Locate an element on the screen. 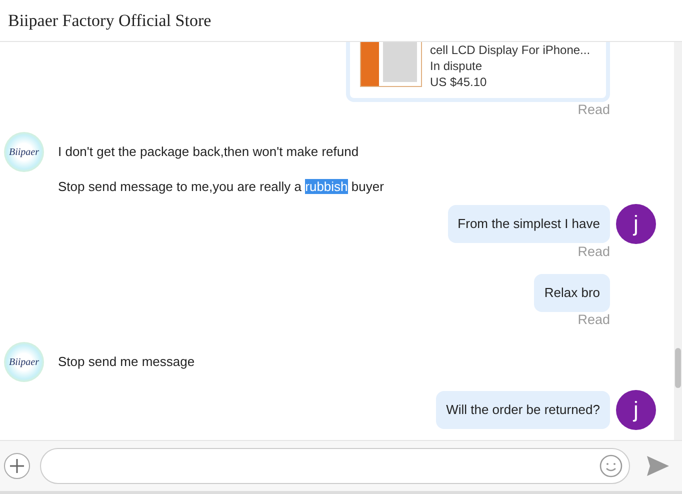 The height and width of the screenshot is (494, 682). emoji-icon is located at coordinates (611, 466).